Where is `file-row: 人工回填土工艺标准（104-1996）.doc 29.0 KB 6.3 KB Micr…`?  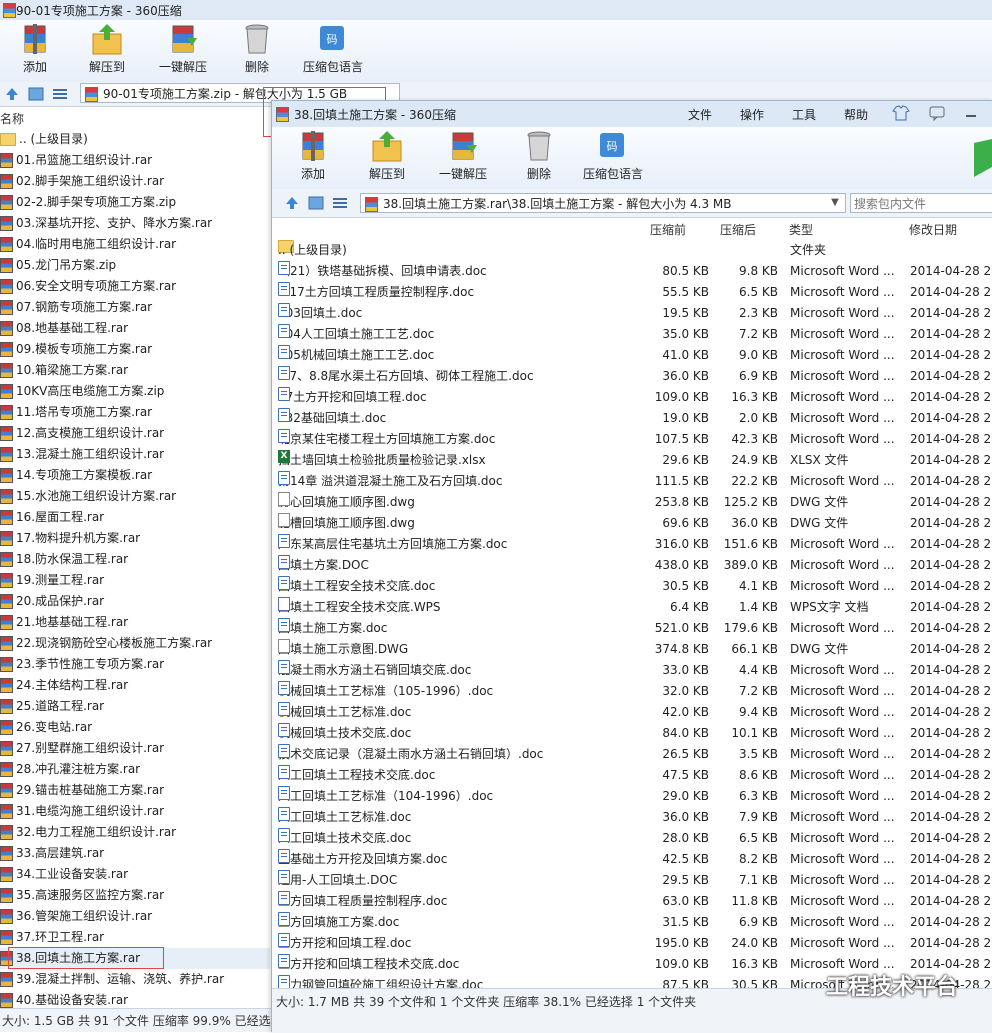
file-row: 人工回填土工艺标准（104-1996）.doc 29.0 KB 6.3 KB Micr… is located at coordinates (632, 796).